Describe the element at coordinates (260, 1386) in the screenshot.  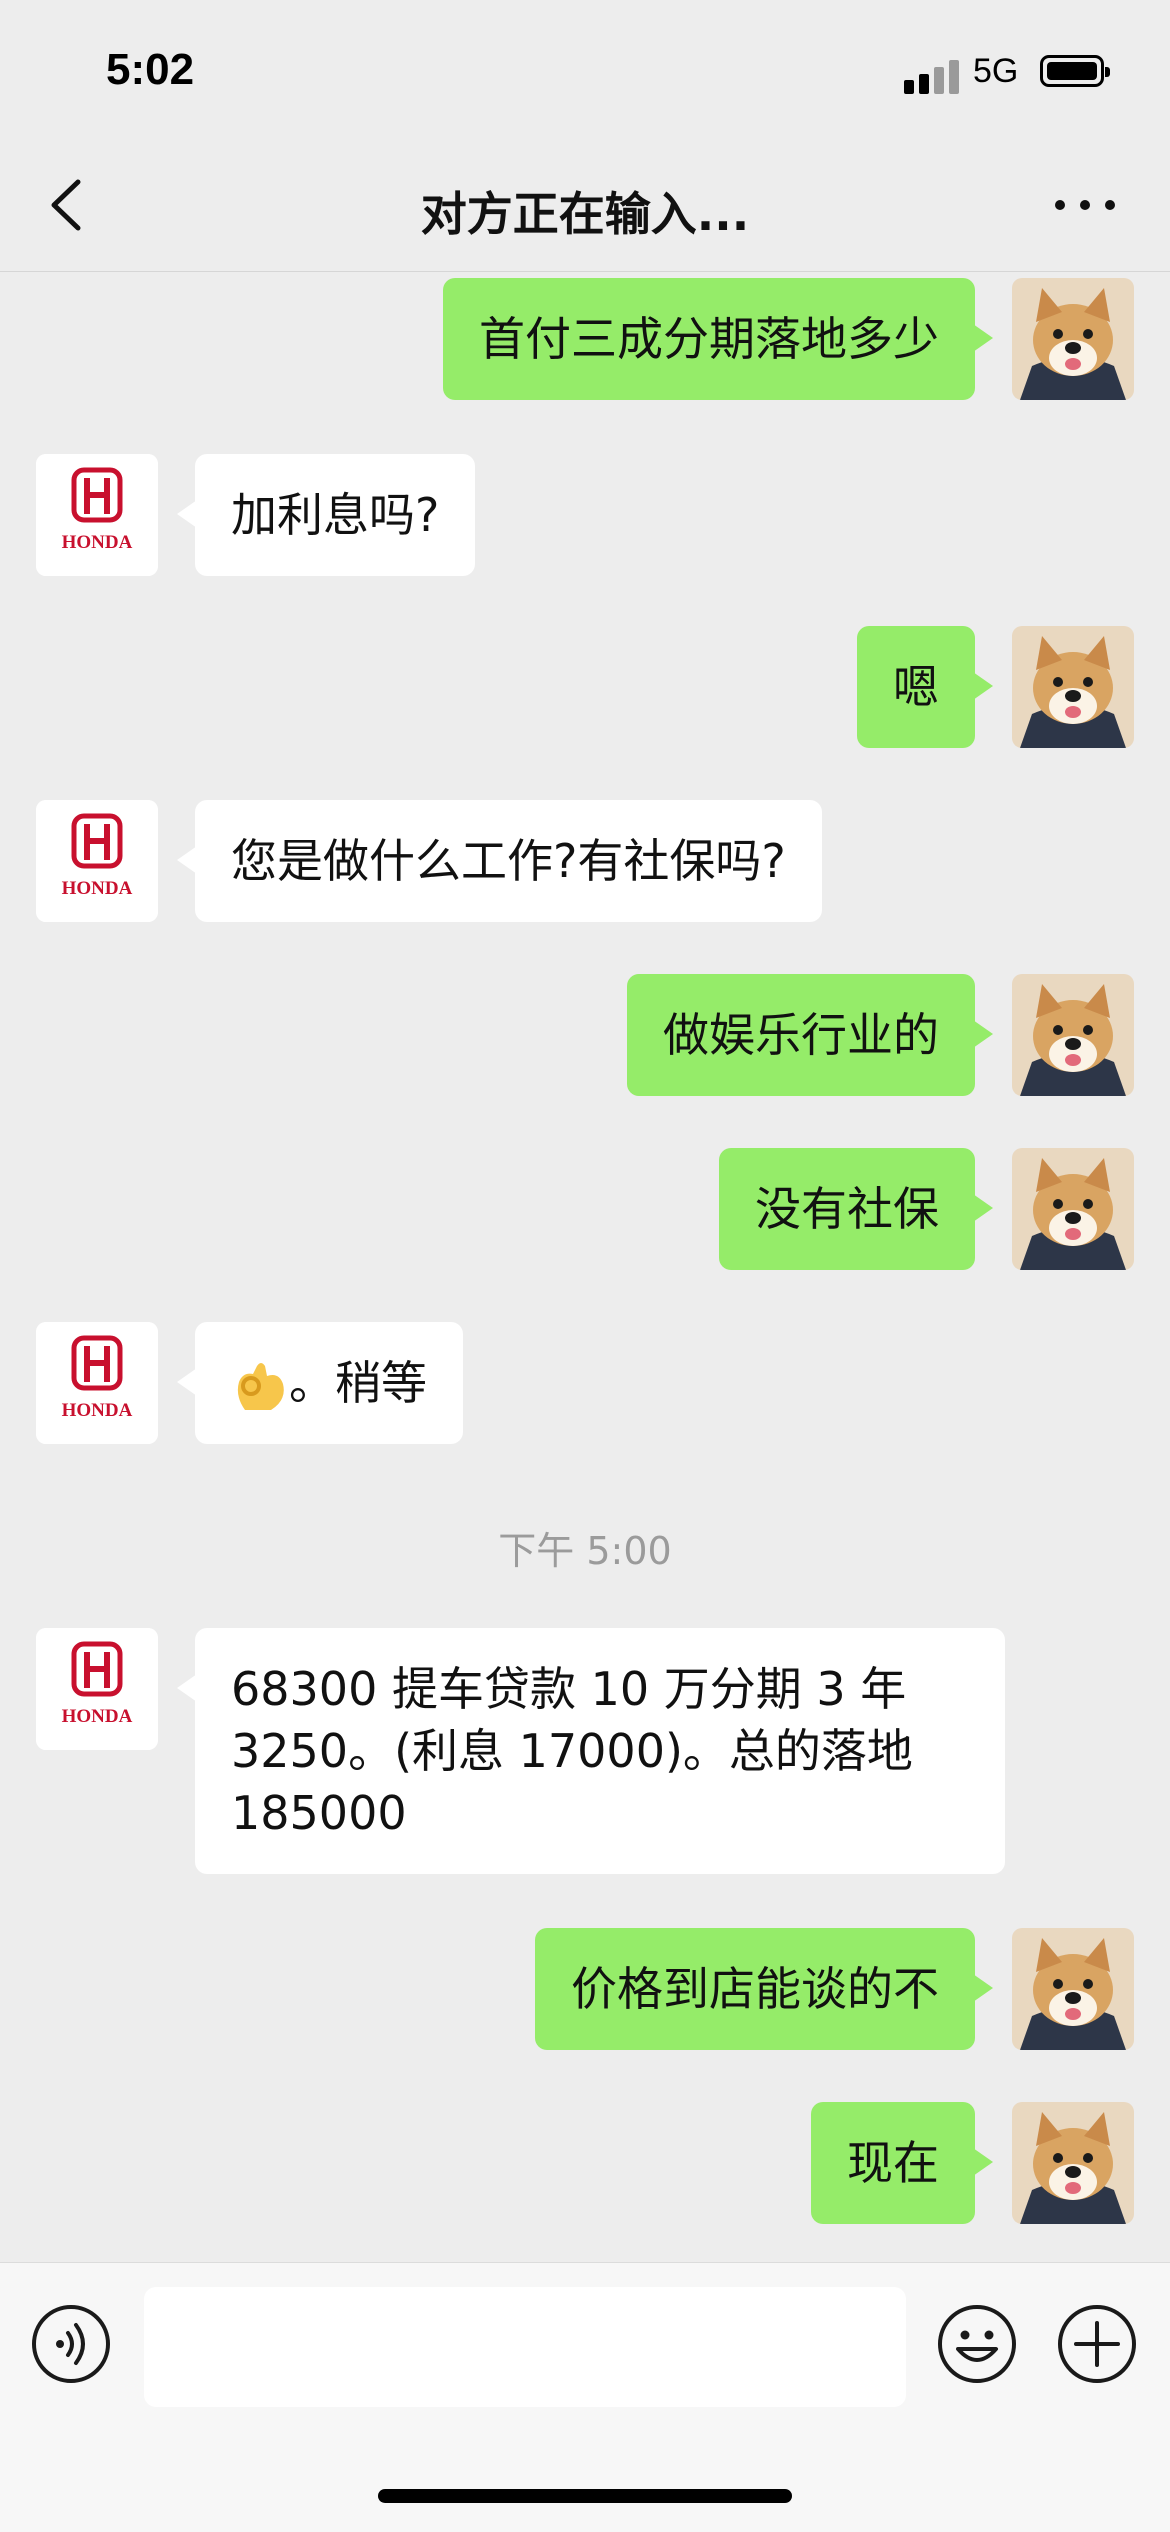
I see `ok-hand-emoji-icon` at that location.